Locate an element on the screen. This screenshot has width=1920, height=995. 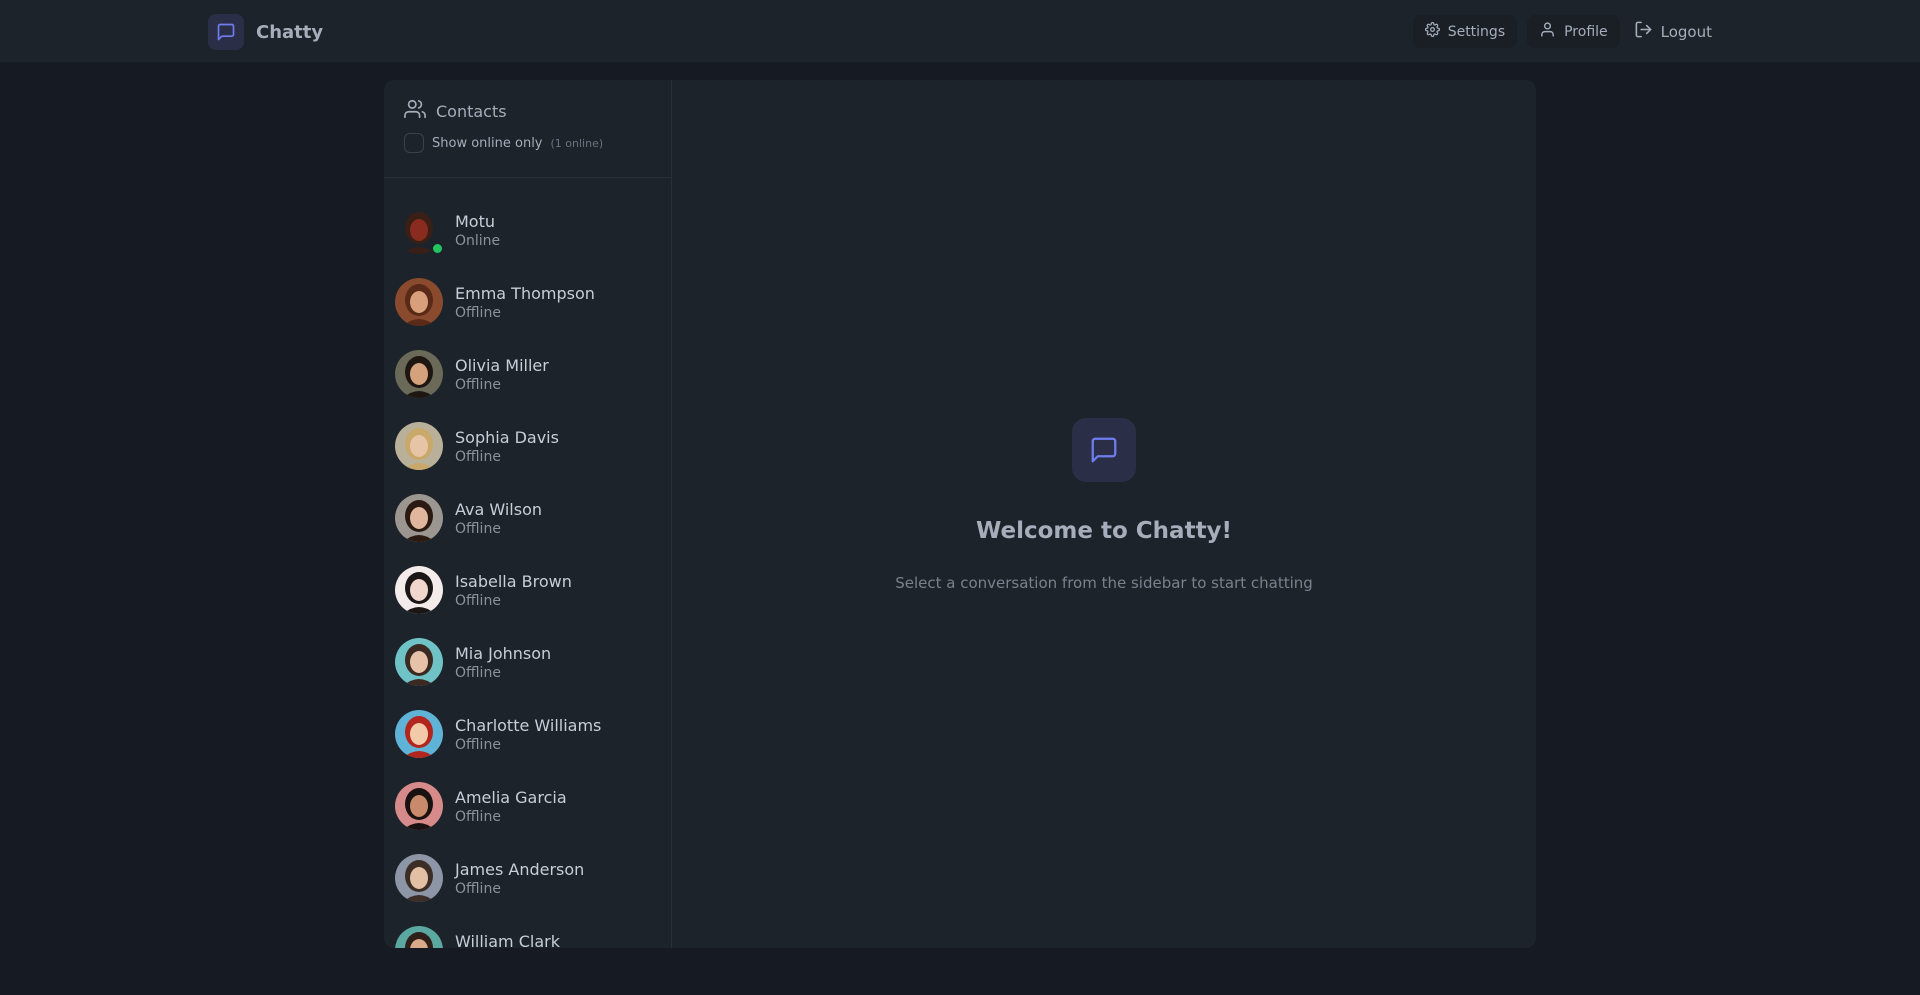
contact-name: Emma Thompson is located at coordinates (525, 293).